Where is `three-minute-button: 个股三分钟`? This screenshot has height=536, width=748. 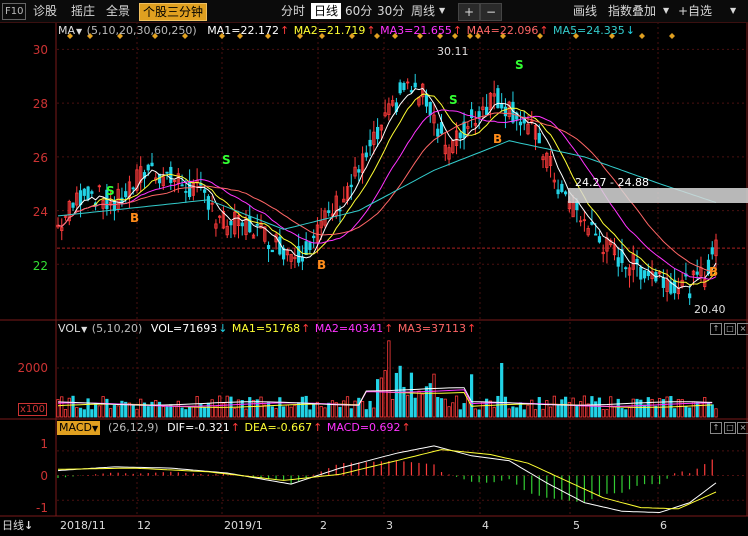 three-minute-button: 个股三分钟 is located at coordinates (173, 12).